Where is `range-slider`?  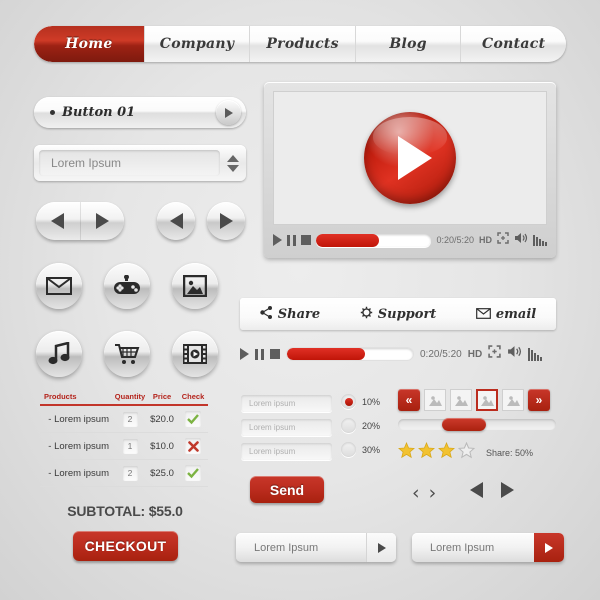 range-slider is located at coordinates (477, 424).